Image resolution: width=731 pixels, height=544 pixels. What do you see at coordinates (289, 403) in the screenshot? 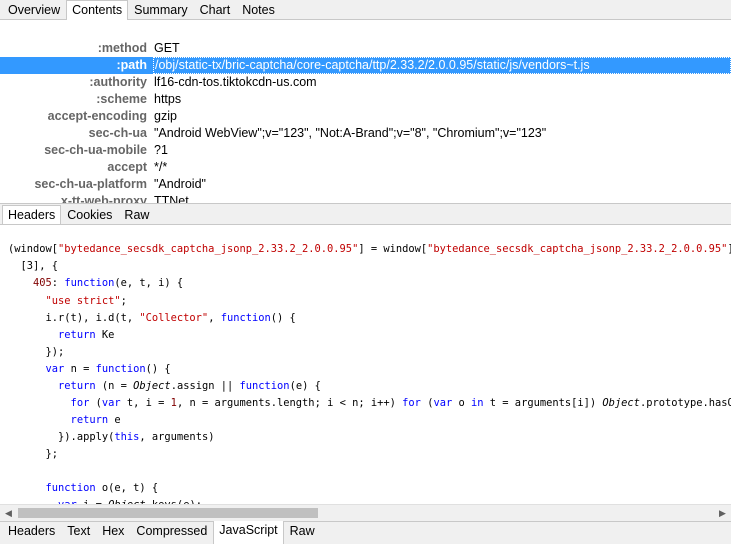
I see `code-token: , n = arguments.length; i < n; i++)` at bounding box center [289, 403].